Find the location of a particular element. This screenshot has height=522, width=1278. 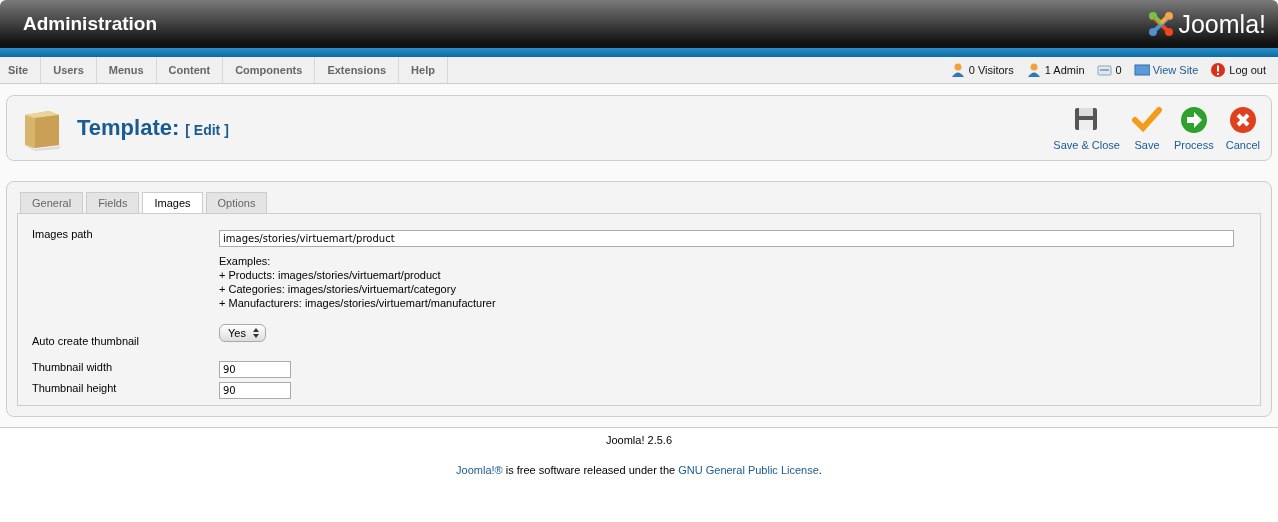

footer-link: Joomla!® is located at coordinates (479, 470).